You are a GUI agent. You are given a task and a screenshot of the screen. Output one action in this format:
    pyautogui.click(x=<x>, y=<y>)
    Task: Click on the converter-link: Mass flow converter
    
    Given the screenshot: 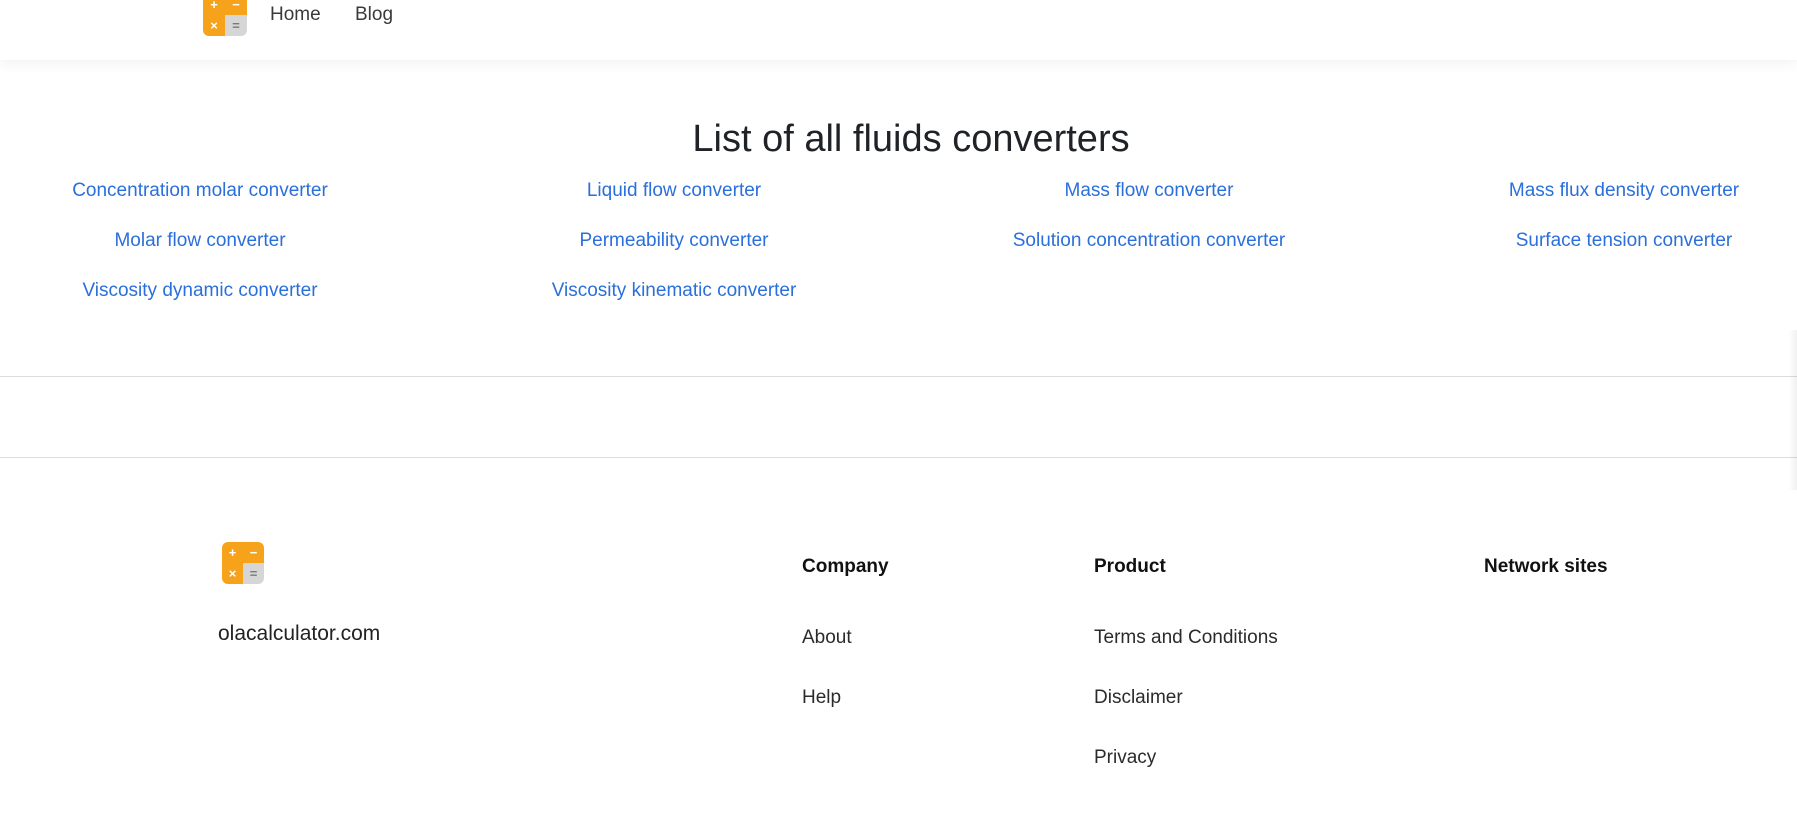 What is the action you would take?
    pyautogui.click(x=1149, y=191)
    